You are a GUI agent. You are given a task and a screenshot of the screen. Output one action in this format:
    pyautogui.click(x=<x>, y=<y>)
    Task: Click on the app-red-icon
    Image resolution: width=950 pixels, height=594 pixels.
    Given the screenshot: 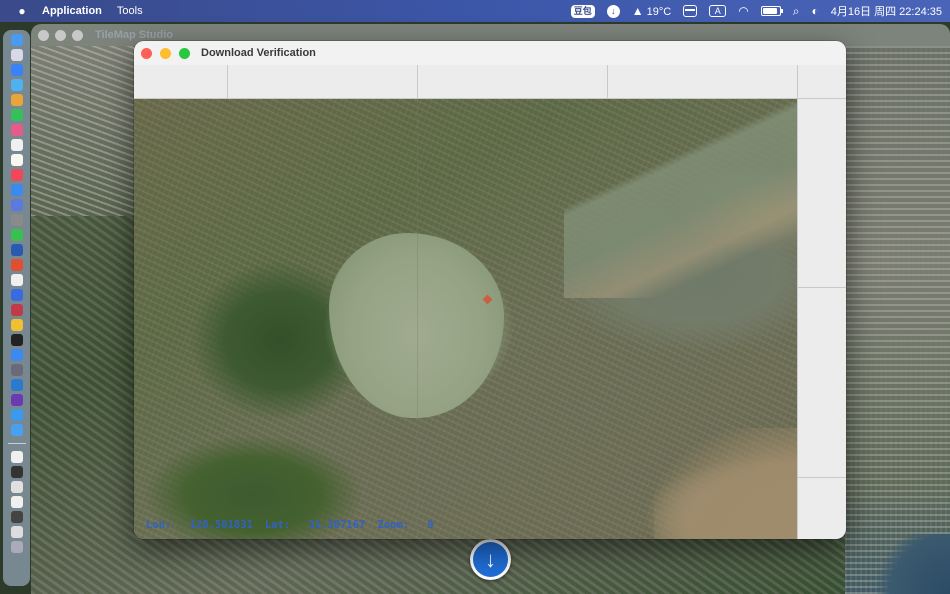 What is the action you would take?
    pyautogui.click(x=16, y=265)
    